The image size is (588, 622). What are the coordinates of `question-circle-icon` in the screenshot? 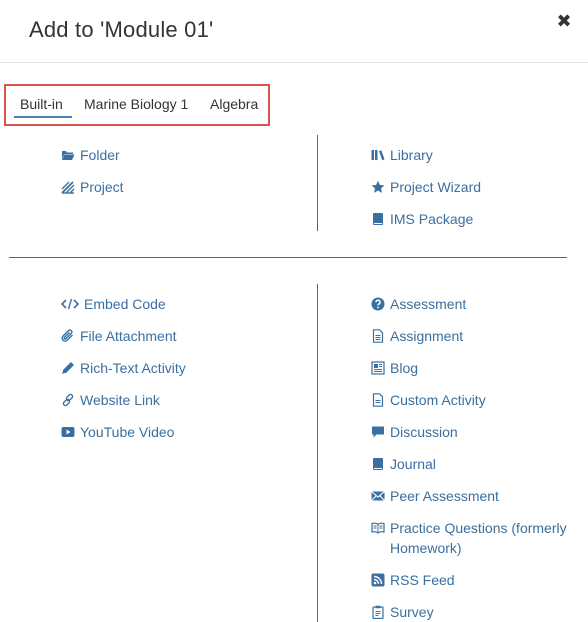 It's located at (378, 304).